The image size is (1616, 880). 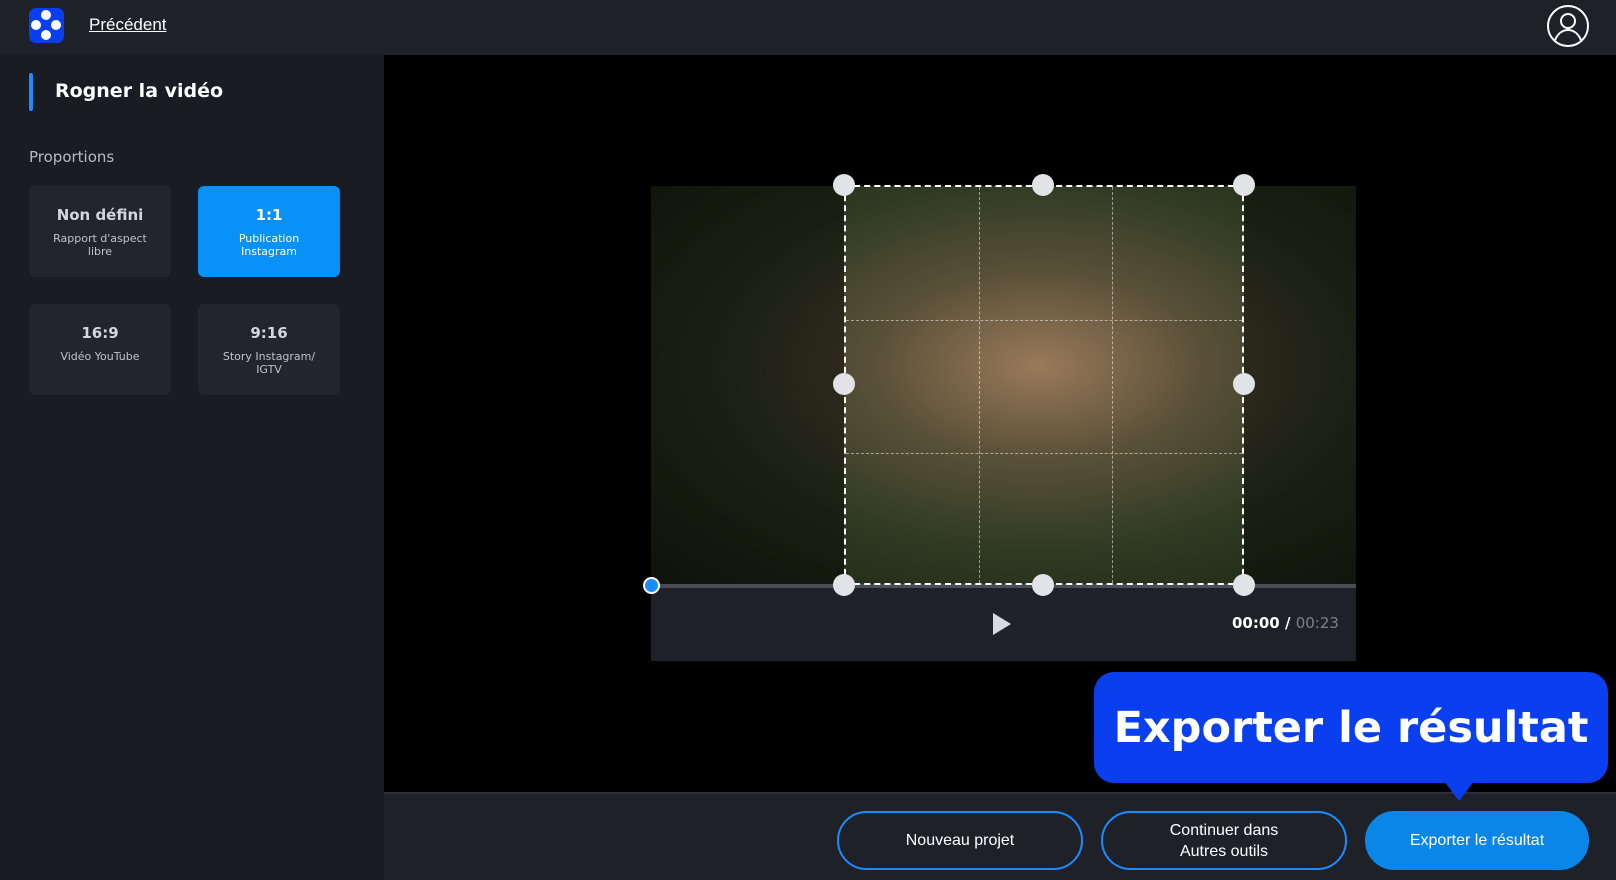 I want to click on export-label: Exporter le résultat, so click(x=1477, y=840).